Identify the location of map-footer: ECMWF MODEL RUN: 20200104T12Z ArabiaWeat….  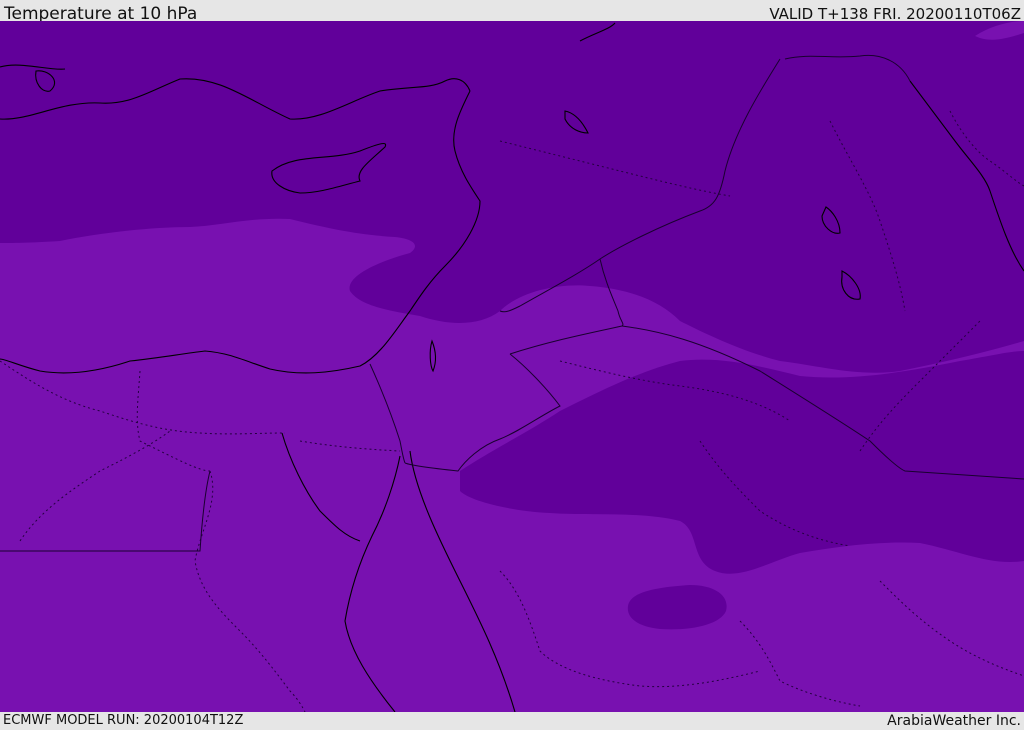
(512, 720).